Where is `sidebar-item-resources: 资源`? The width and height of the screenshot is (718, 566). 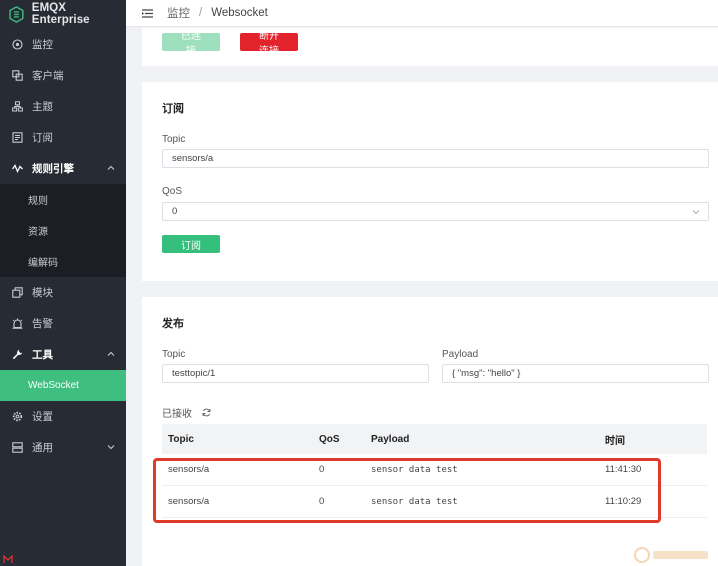
sidebar-item-resources: 资源 is located at coordinates (63, 230).